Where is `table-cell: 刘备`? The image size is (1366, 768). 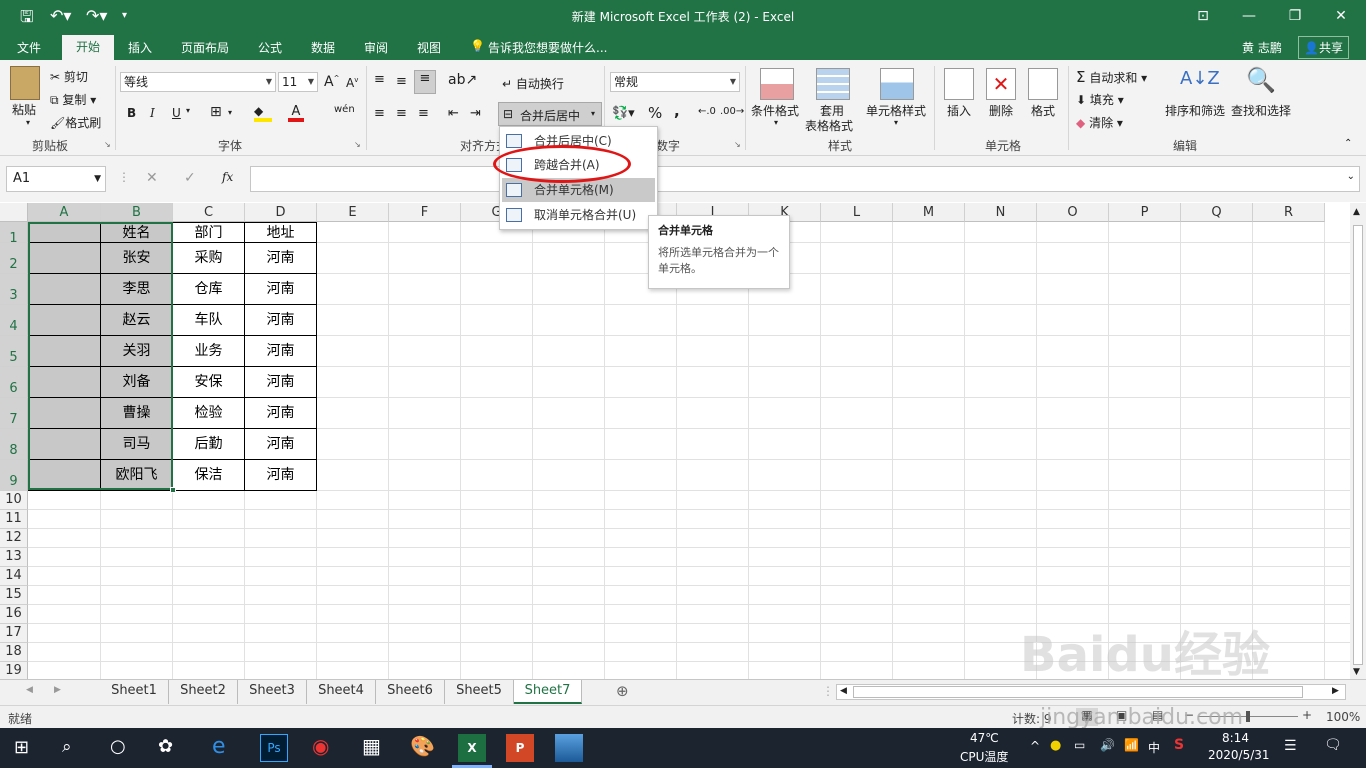
table-cell: 刘备 is located at coordinates (137, 382).